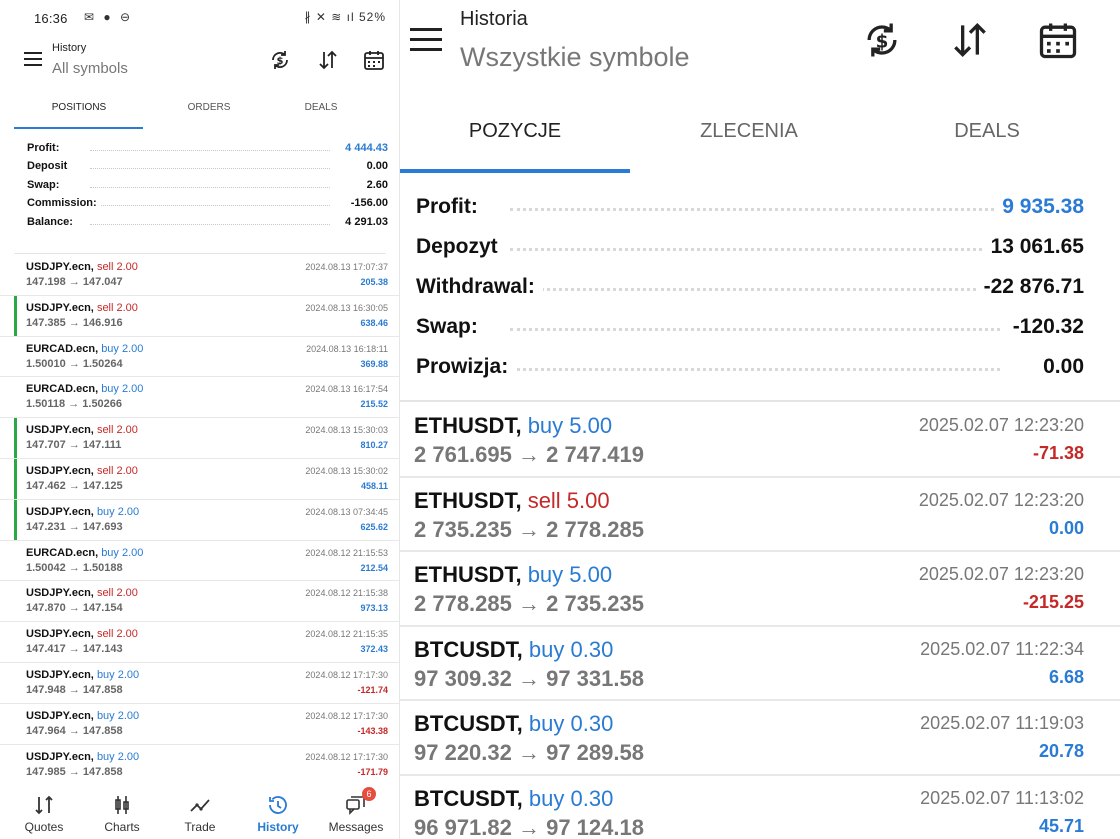 The width and height of the screenshot is (1120, 839). I want to click on summary-row: Swap: 2.60, so click(199, 186).